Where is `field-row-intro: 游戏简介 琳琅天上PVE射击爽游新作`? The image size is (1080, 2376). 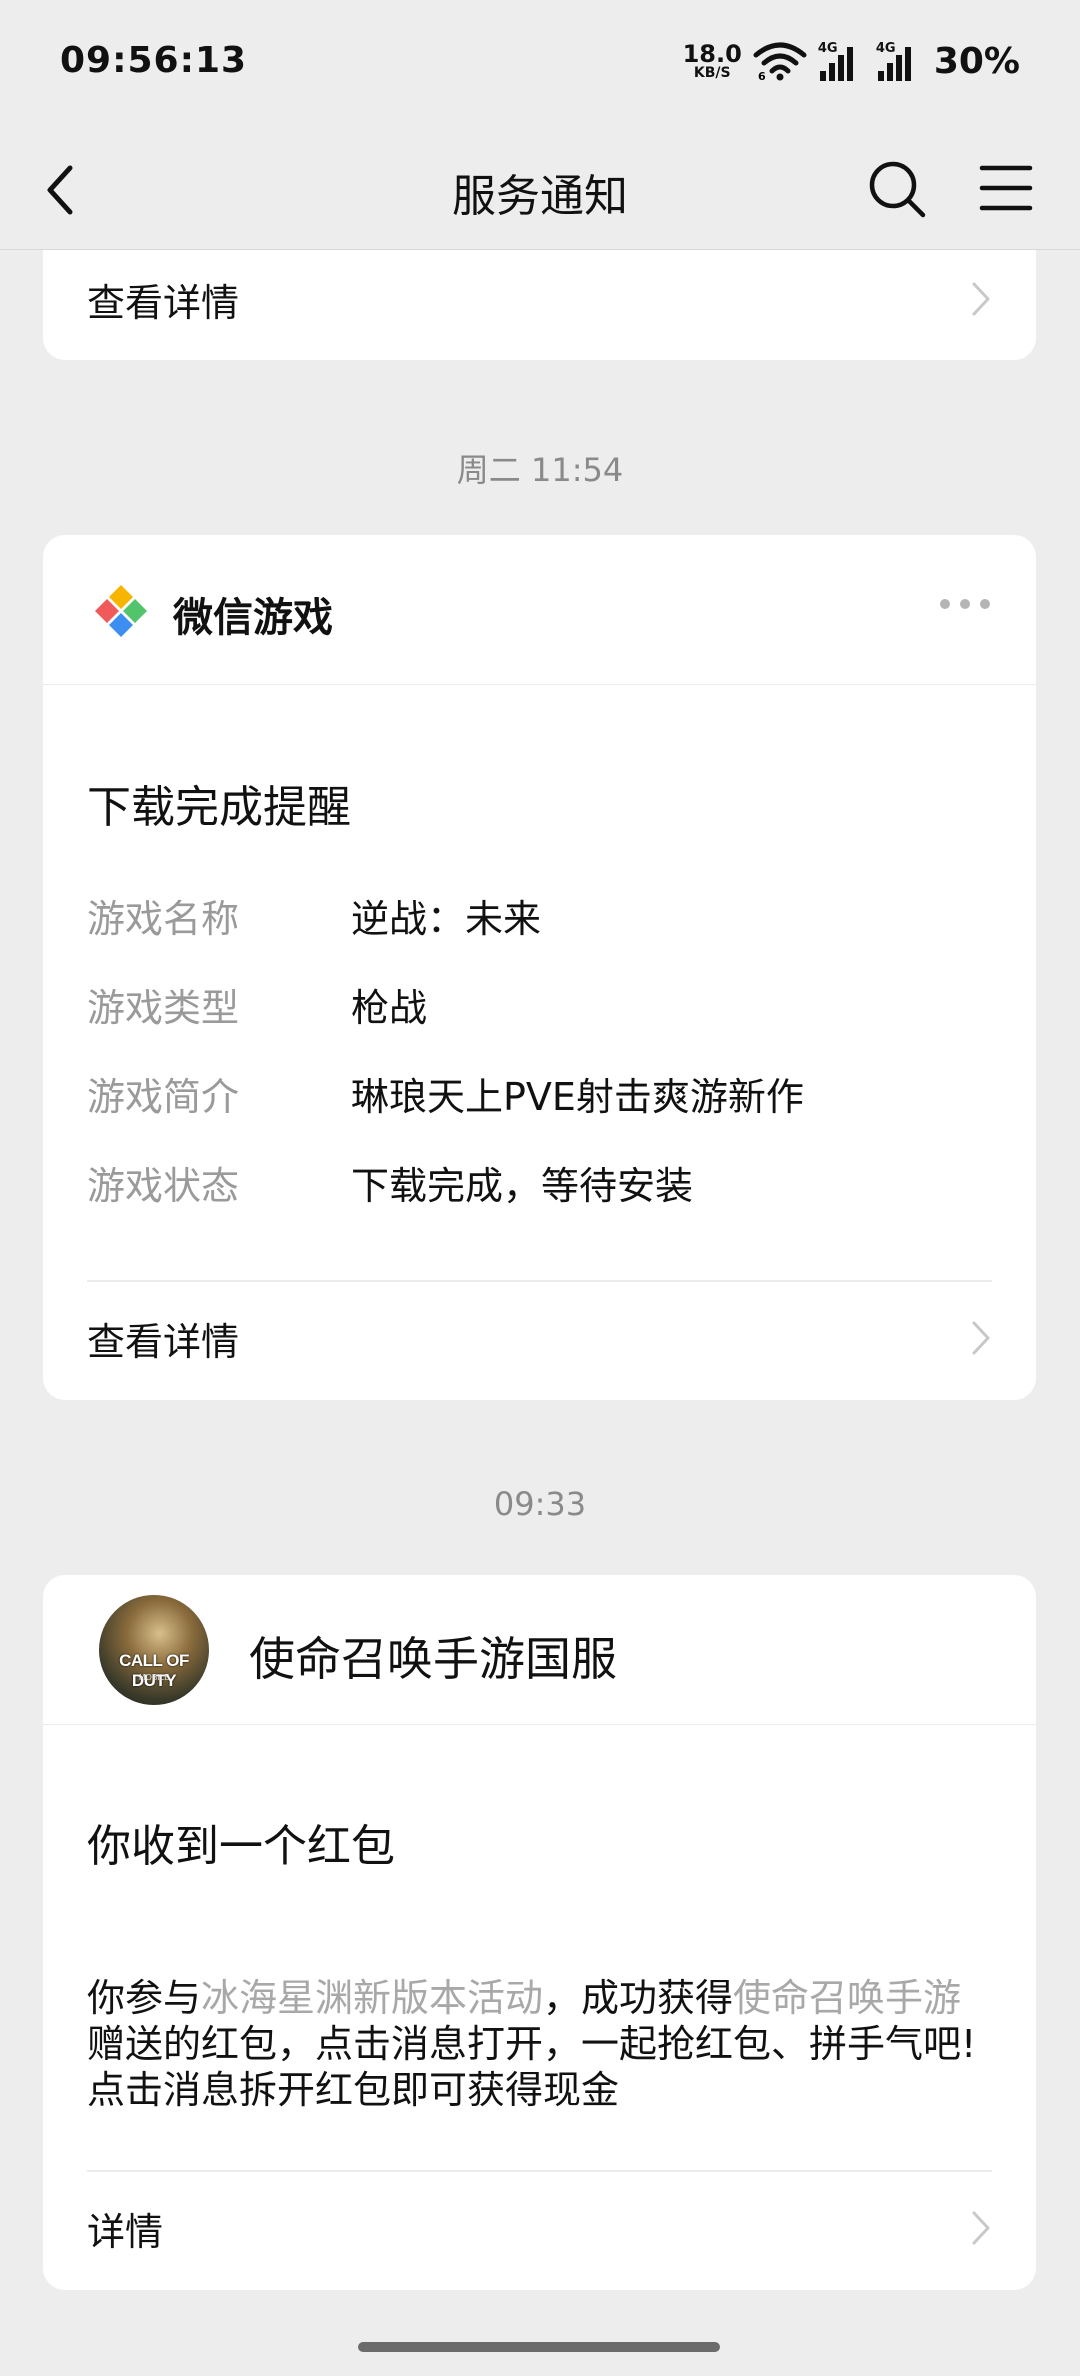
field-row-intro: 游戏简介 琳琅天上PVE射击爽游新作 is located at coordinates (539, 1093).